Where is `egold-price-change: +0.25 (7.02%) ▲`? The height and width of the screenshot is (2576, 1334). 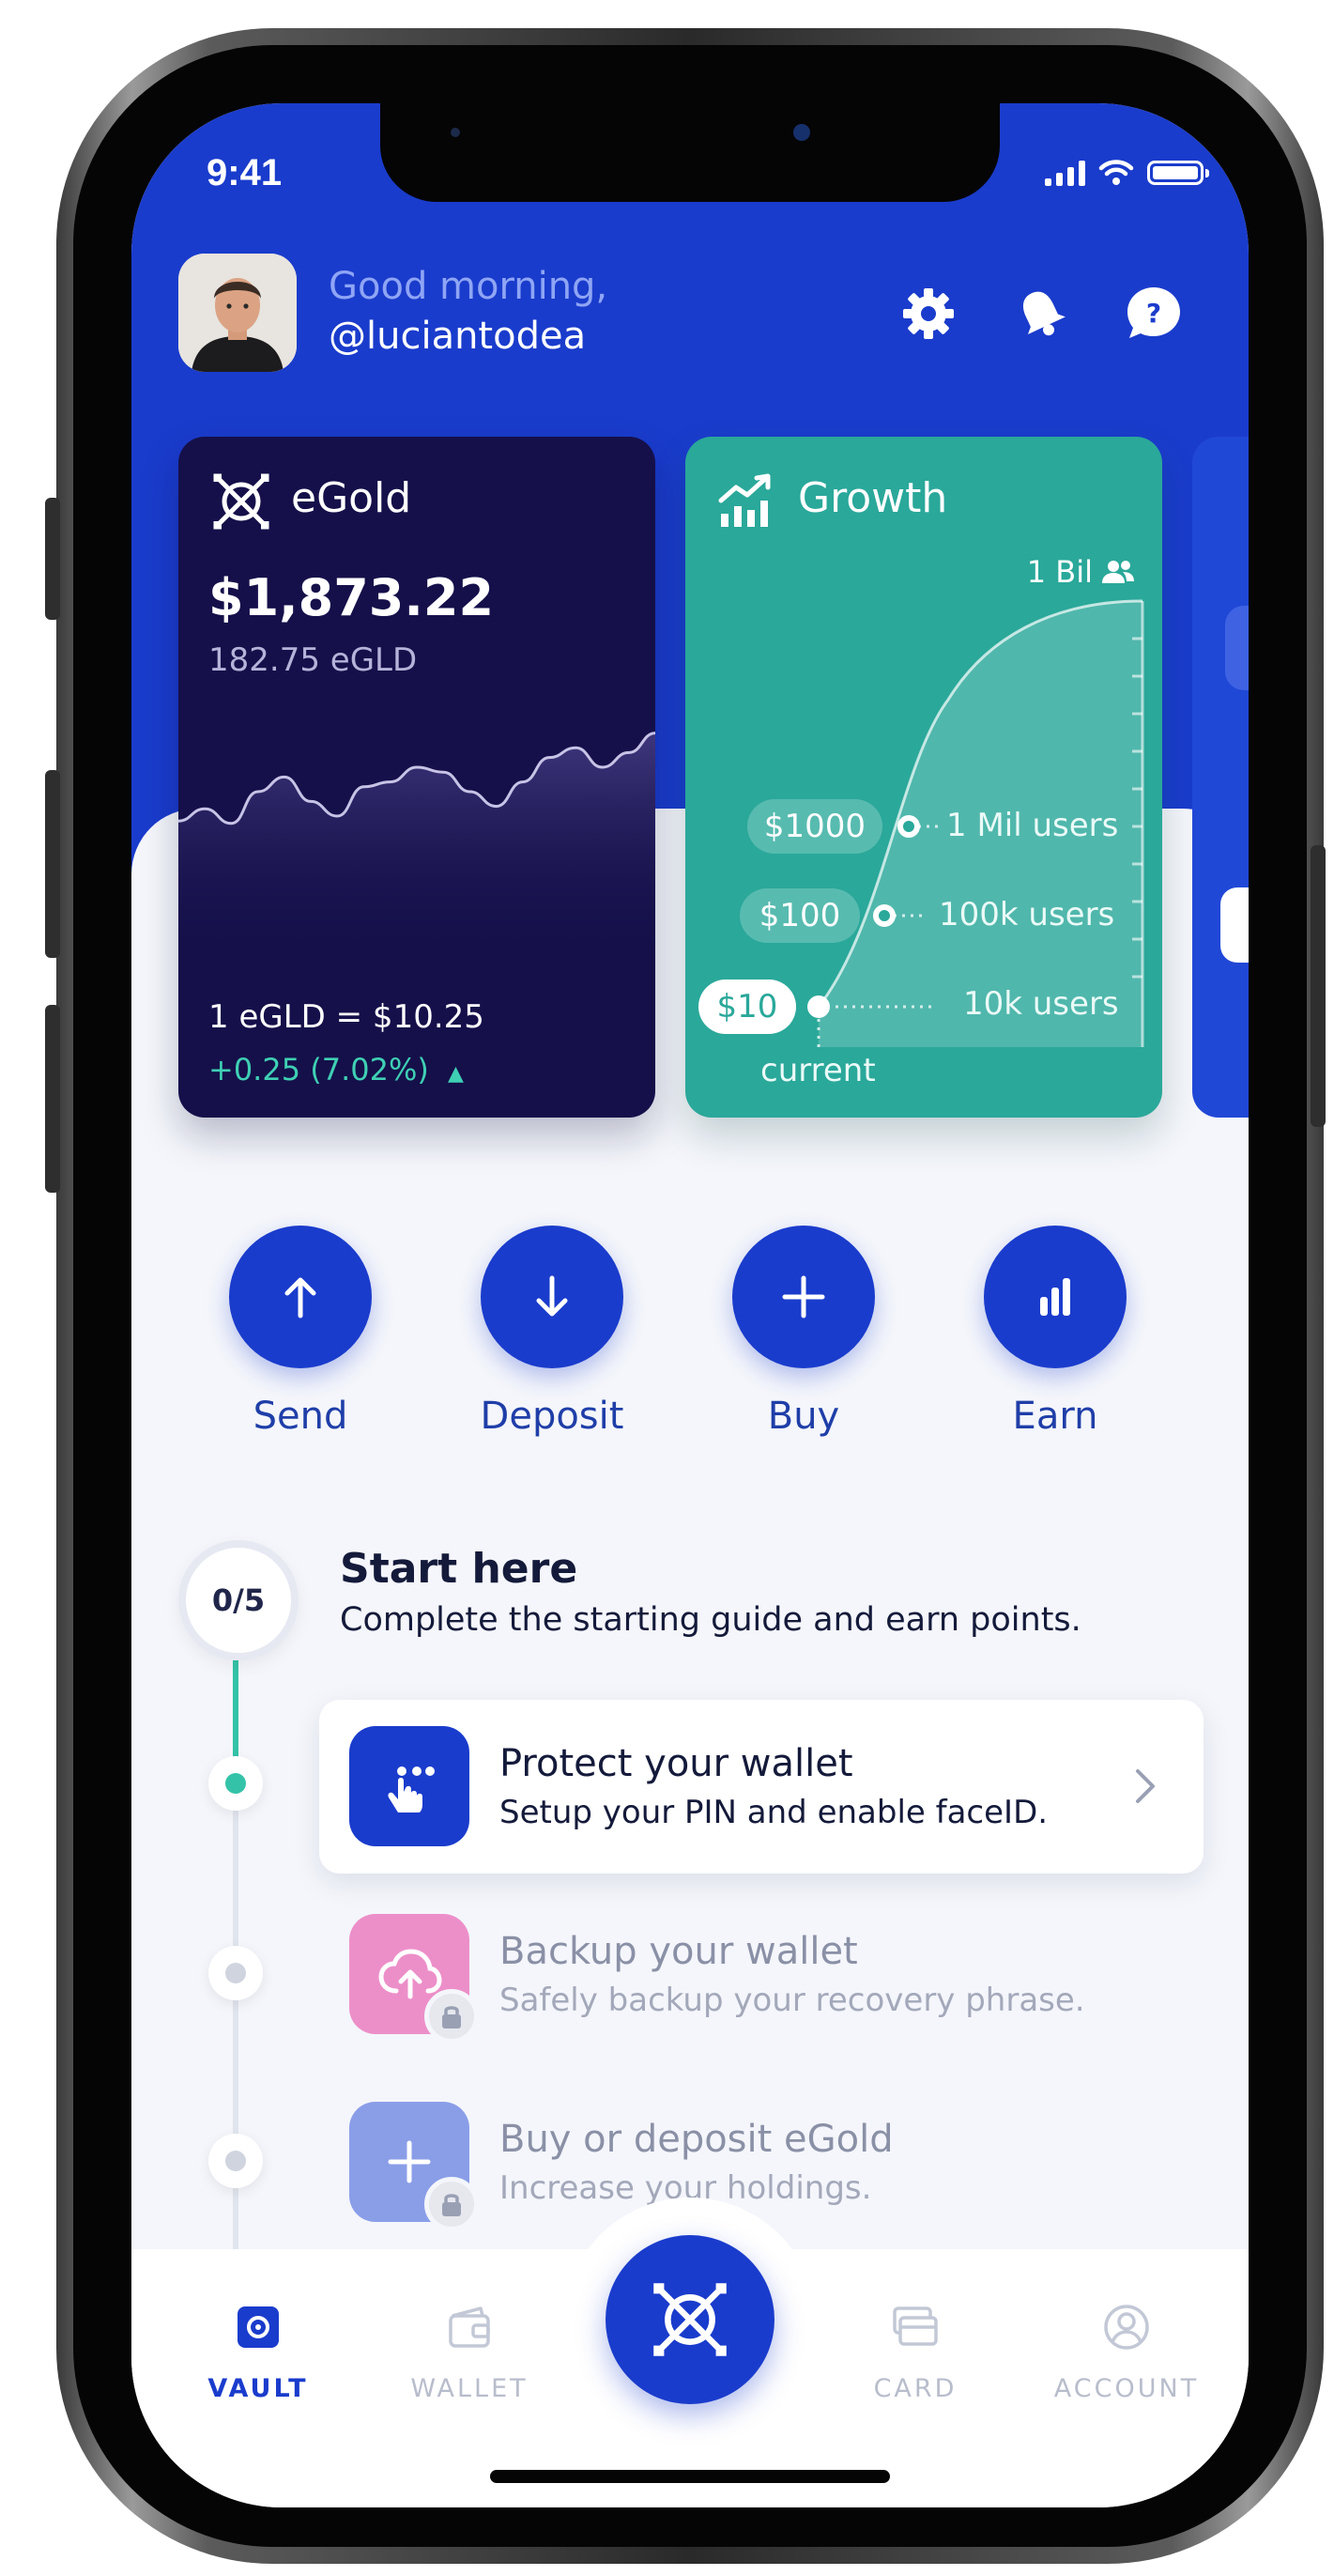
egold-price-change: +0.25 (7.02%) ▲ is located at coordinates (336, 1069).